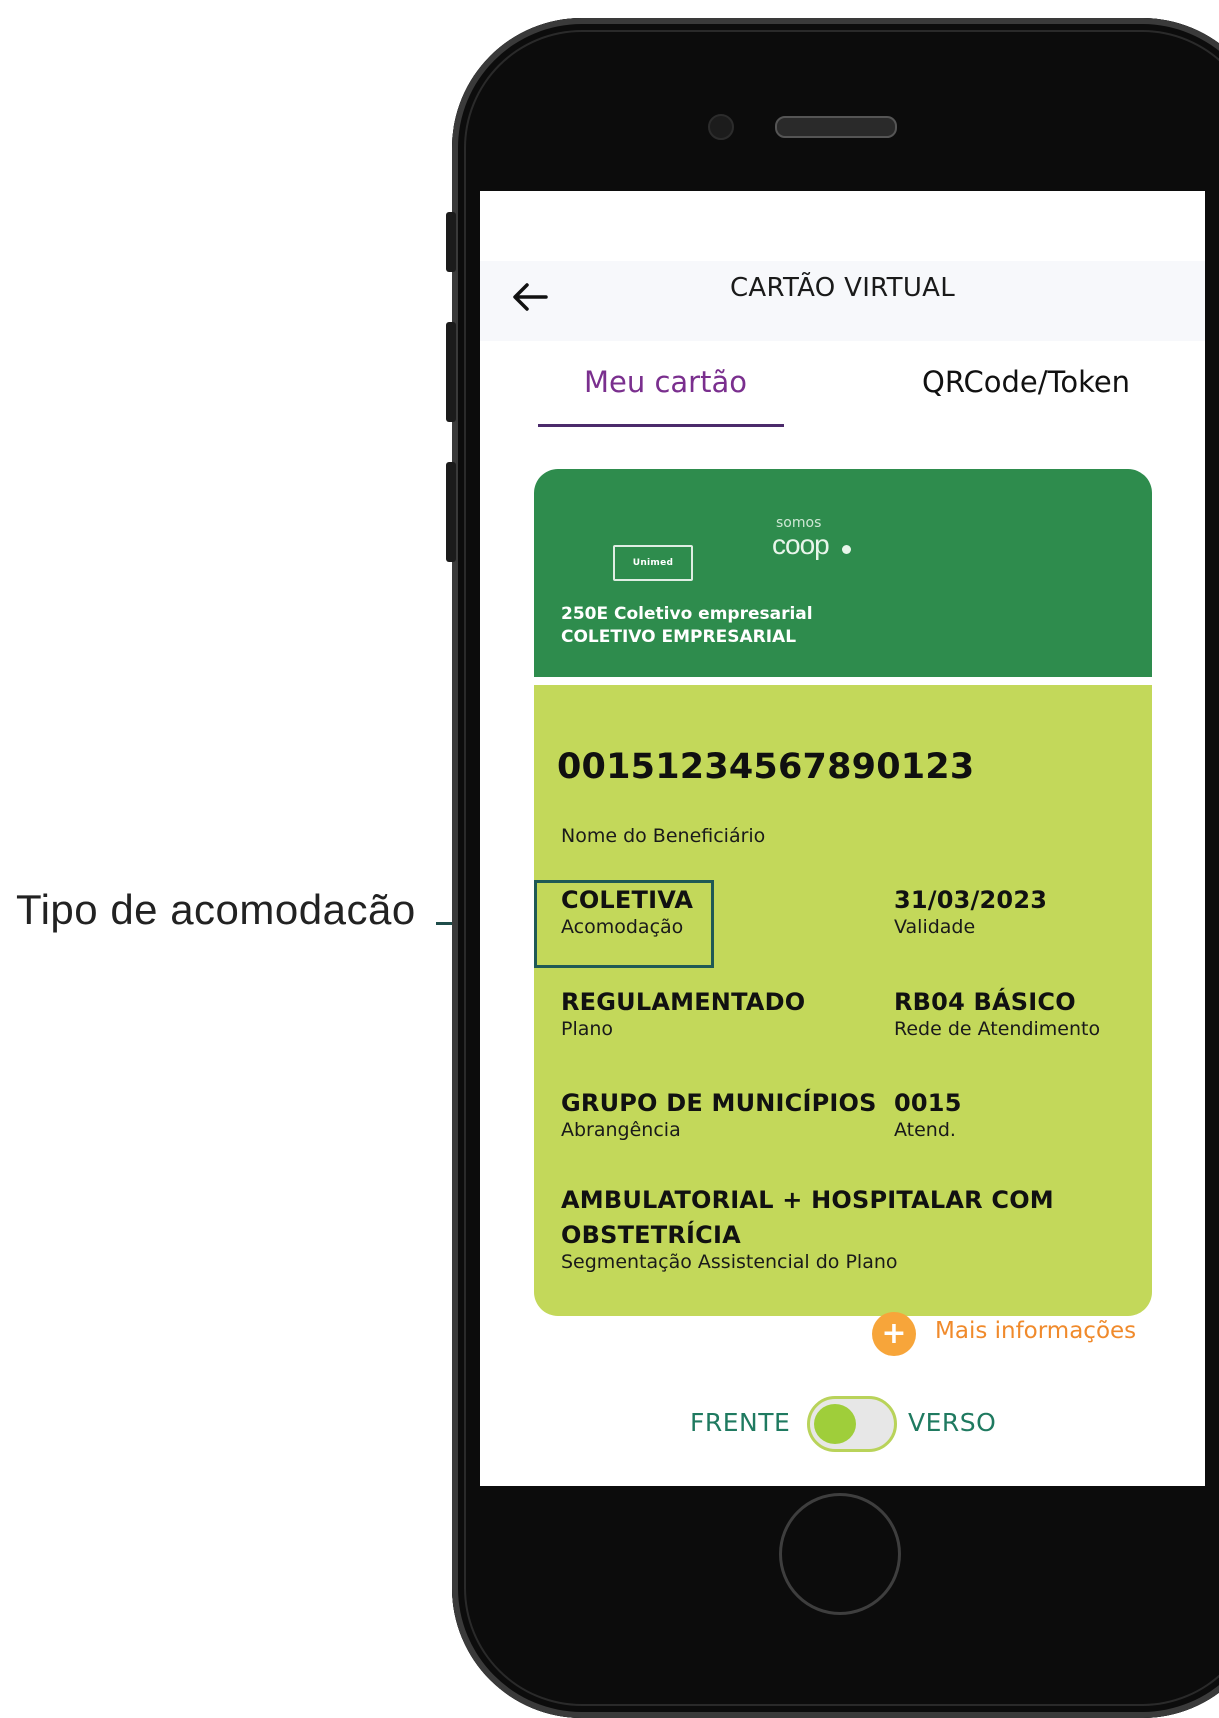  What do you see at coordinates (740, 1422) in the screenshot?
I see `toggle-front-label: FRENTE` at bounding box center [740, 1422].